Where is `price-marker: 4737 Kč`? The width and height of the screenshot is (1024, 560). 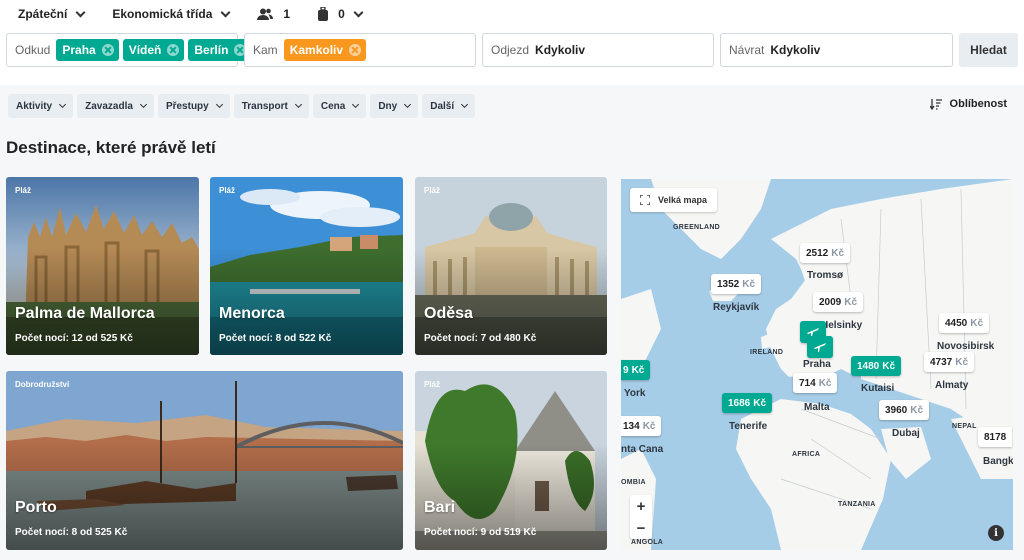
price-marker: 4737 Kč is located at coordinates (949, 362).